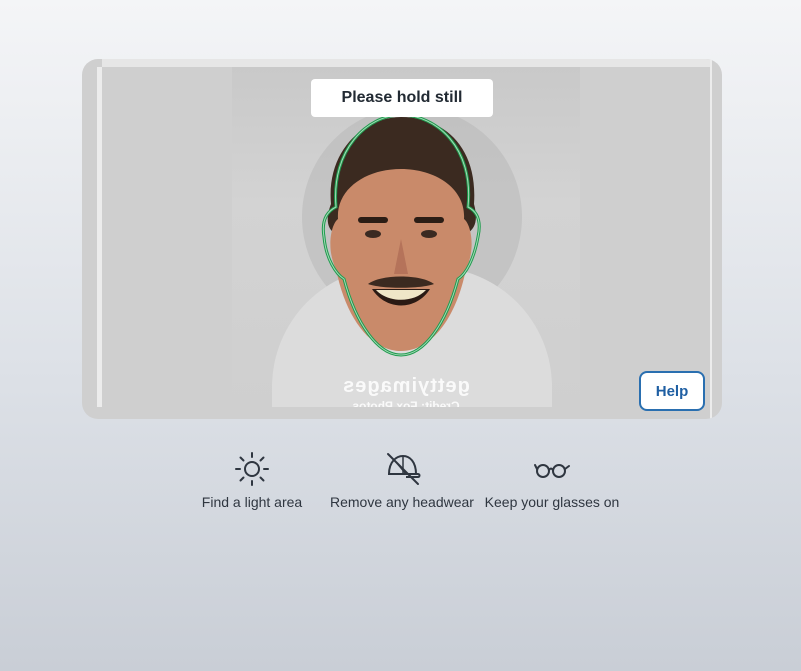  I want to click on no-hat-icon, so click(404, 469).